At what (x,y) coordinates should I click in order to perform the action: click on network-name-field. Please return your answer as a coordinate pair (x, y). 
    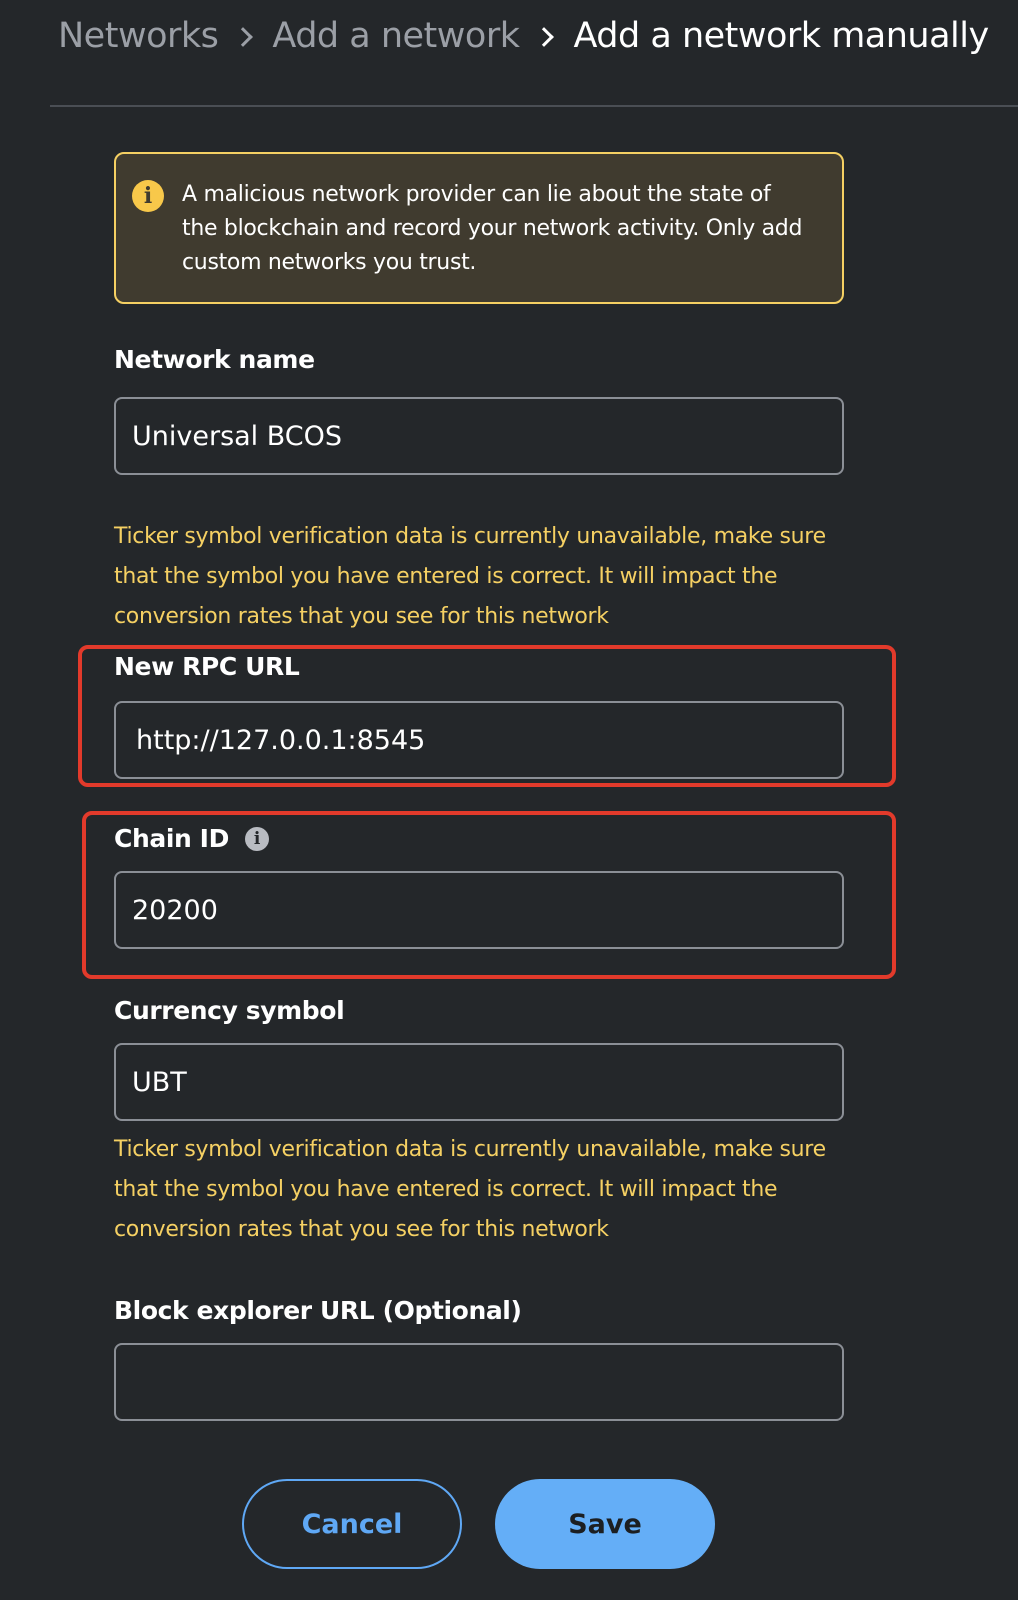
    Looking at the image, I should click on (479, 436).